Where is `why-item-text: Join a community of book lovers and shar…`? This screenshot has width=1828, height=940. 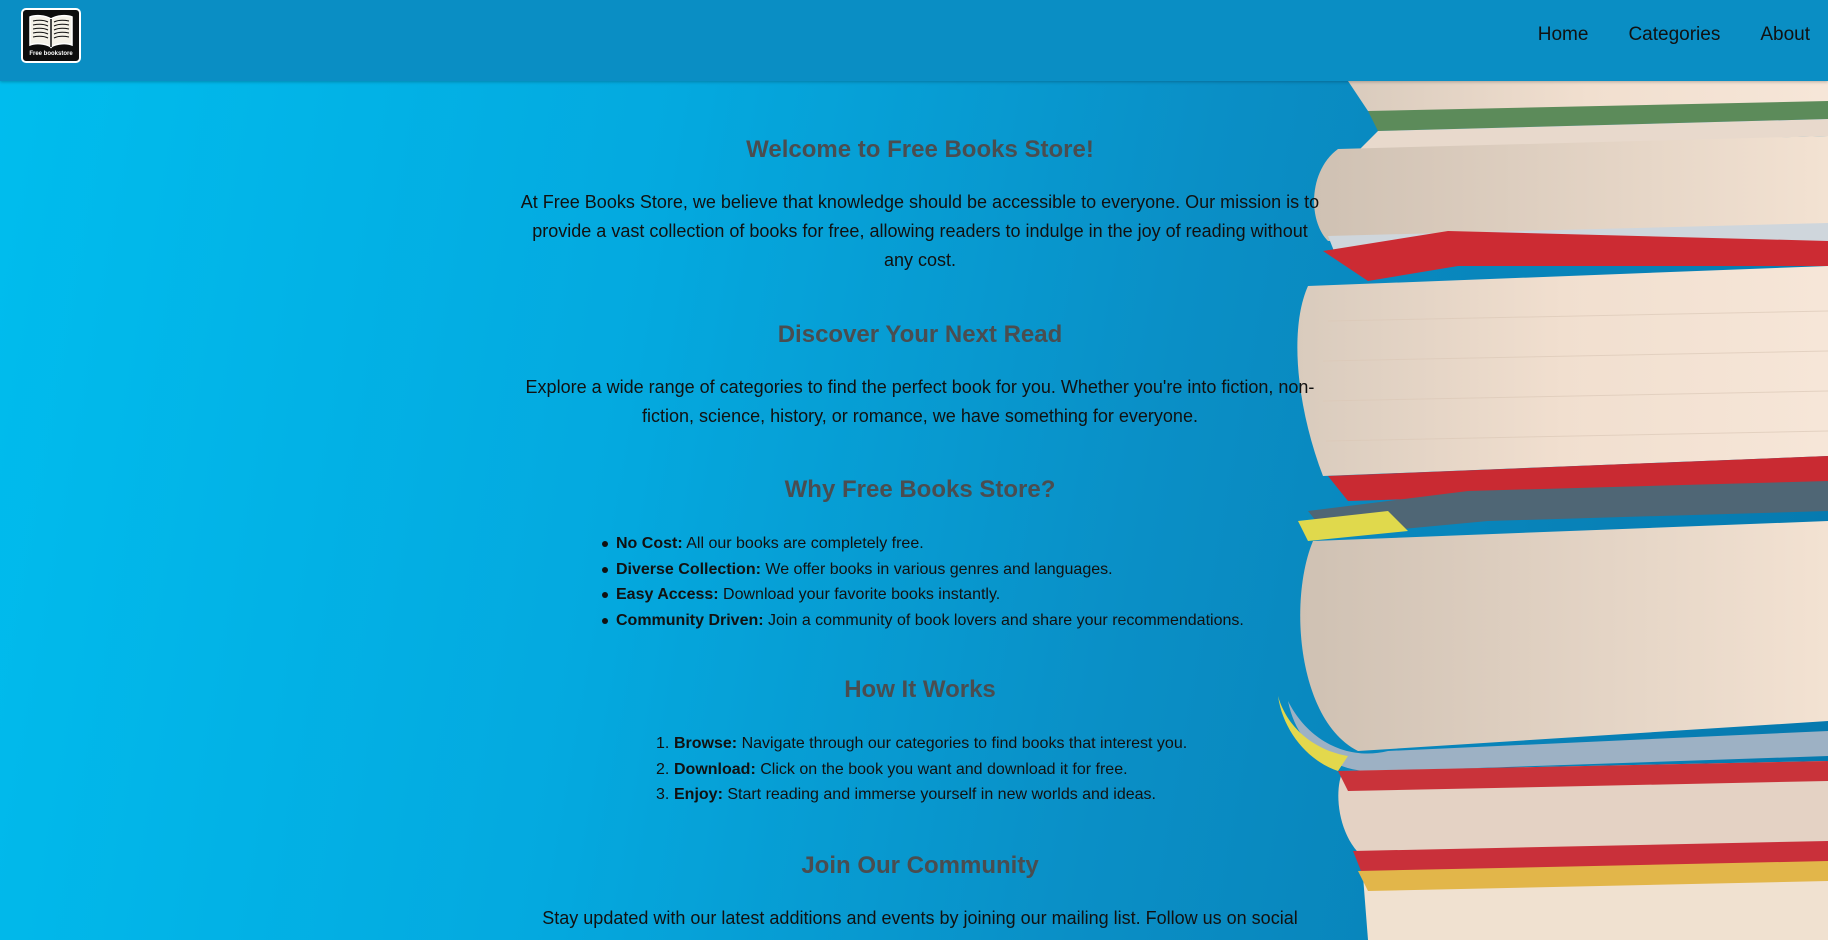 why-item-text: Join a community of book lovers and shar… is located at coordinates (1003, 620).